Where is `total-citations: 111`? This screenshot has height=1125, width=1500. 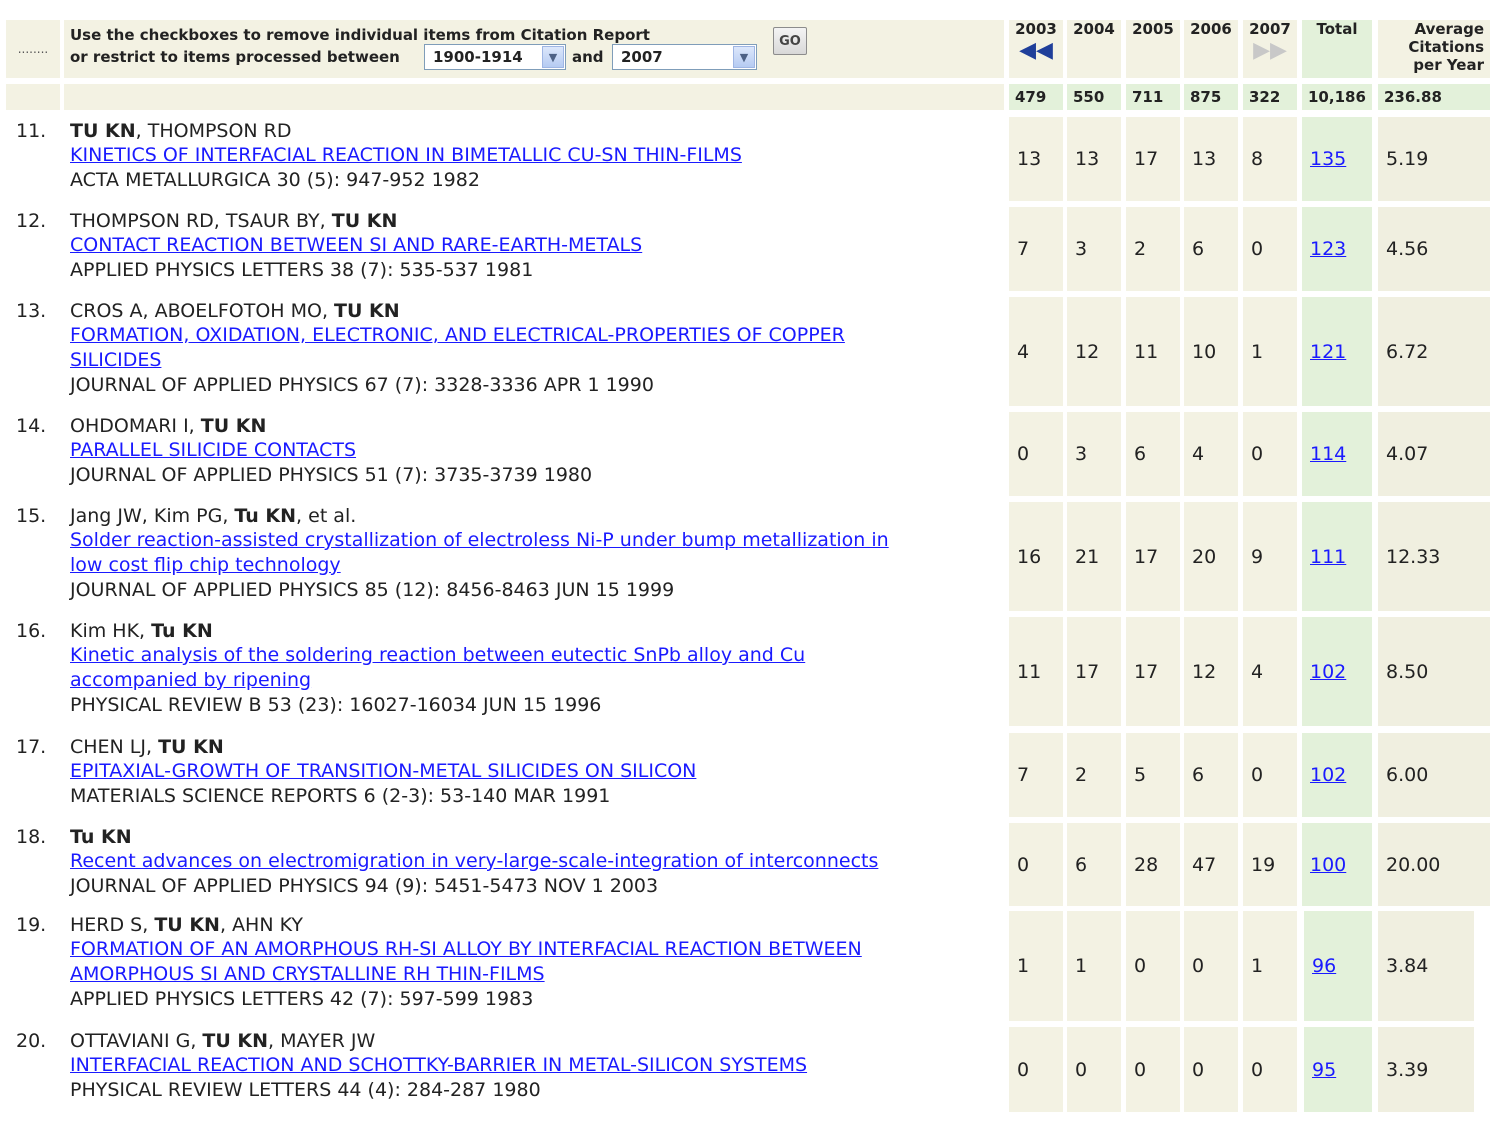 total-citations: 111 is located at coordinates (1337, 556).